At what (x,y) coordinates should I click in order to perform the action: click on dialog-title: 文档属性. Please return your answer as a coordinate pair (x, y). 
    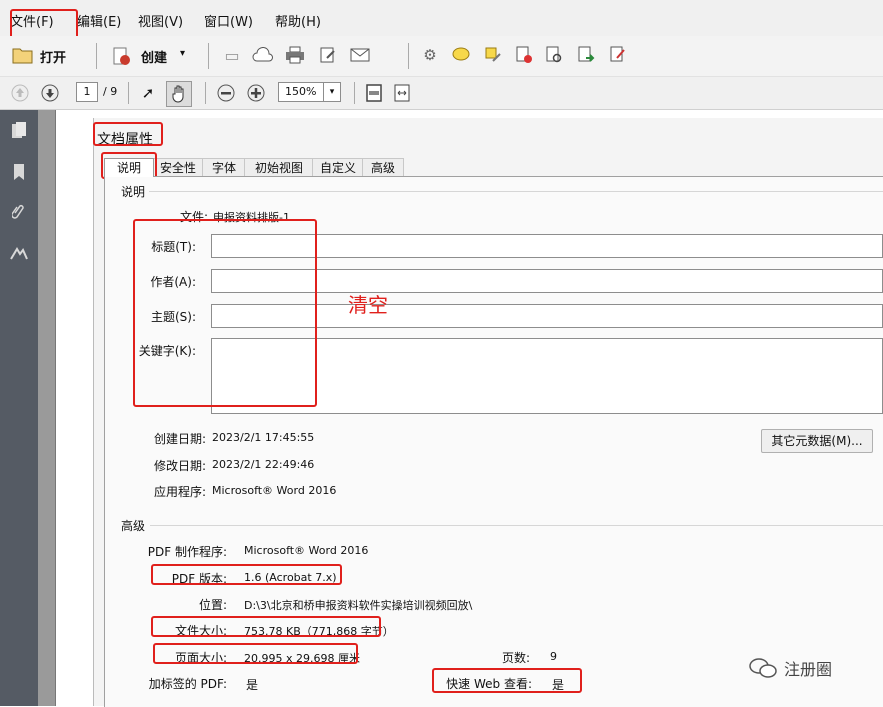
    Looking at the image, I should click on (125, 140).